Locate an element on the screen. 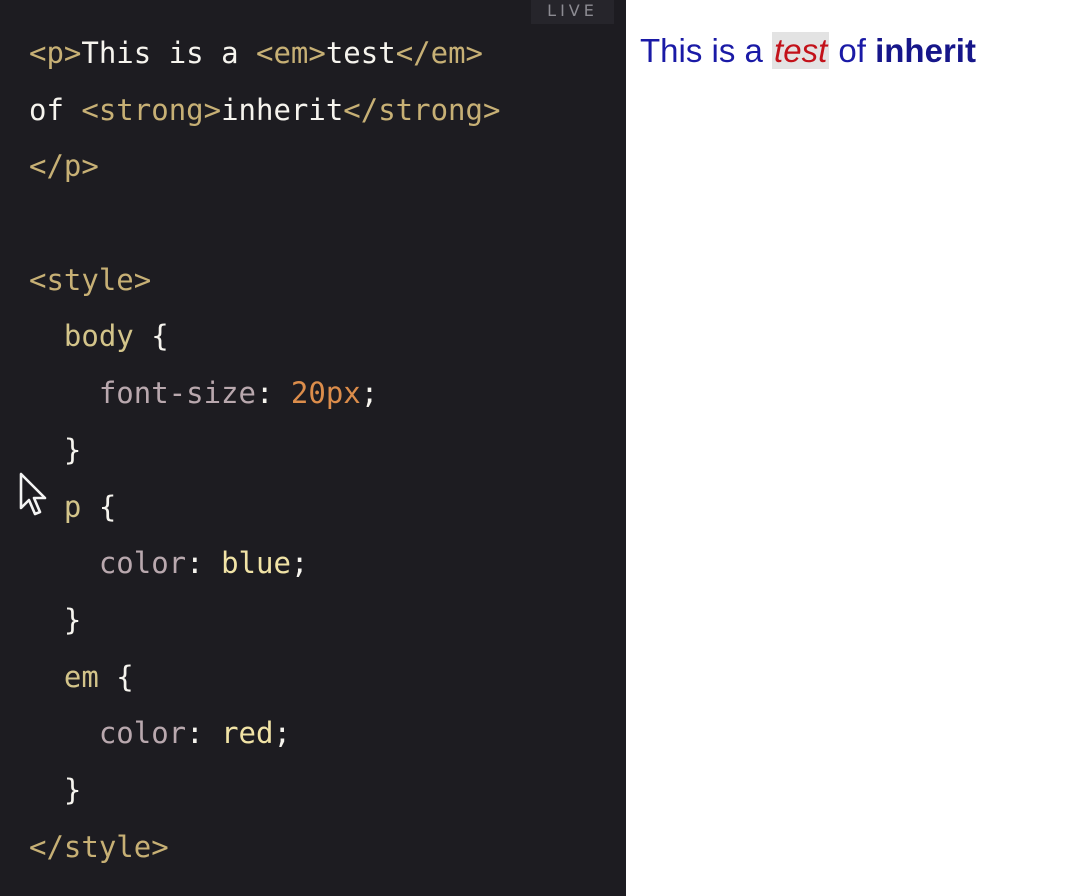  code-token: <strong> is located at coordinates (151, 109).